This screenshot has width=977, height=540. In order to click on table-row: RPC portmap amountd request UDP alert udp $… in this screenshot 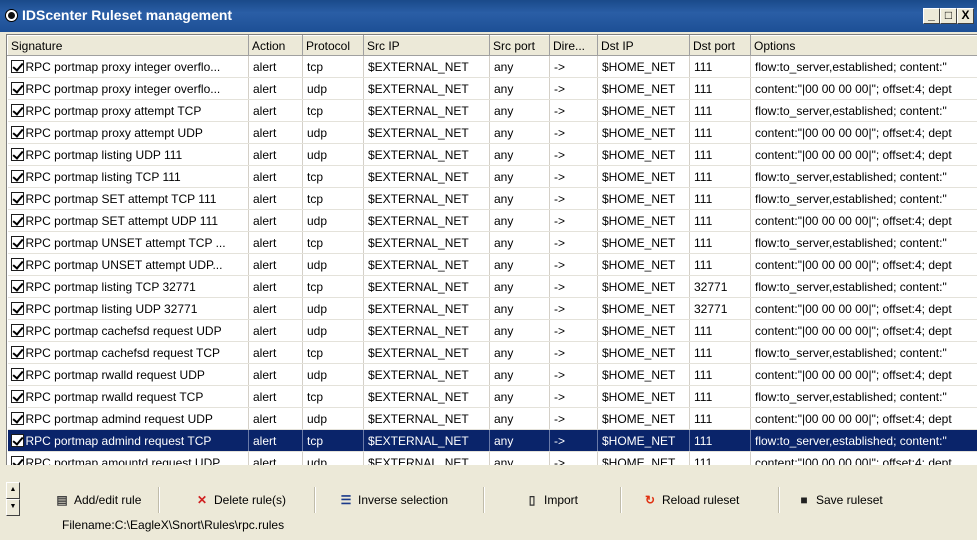, I will do `click(492, 458)`.